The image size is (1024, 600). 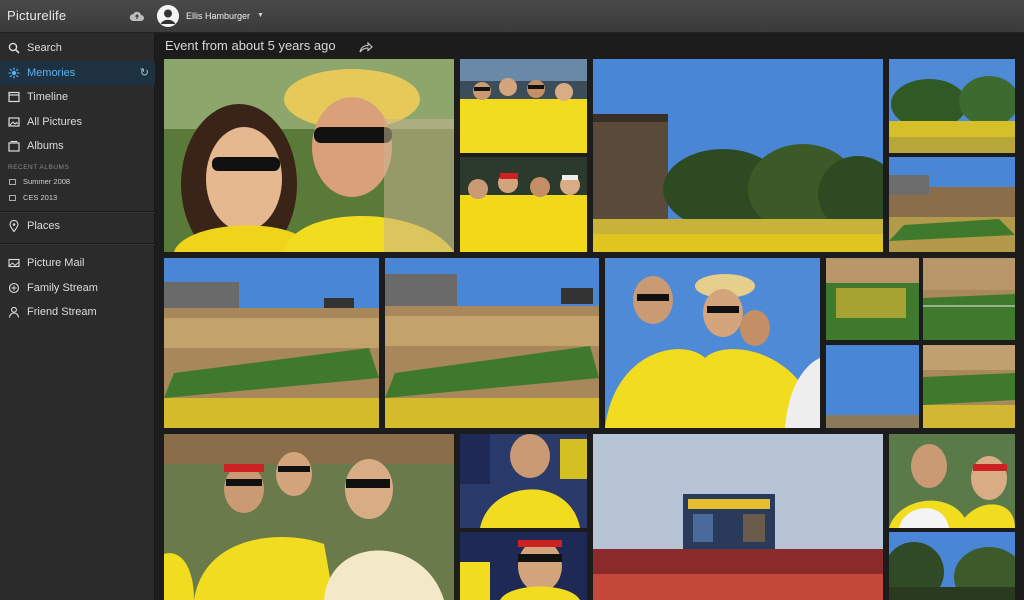 I want to click on search-icon, so click(x=14, y=48).